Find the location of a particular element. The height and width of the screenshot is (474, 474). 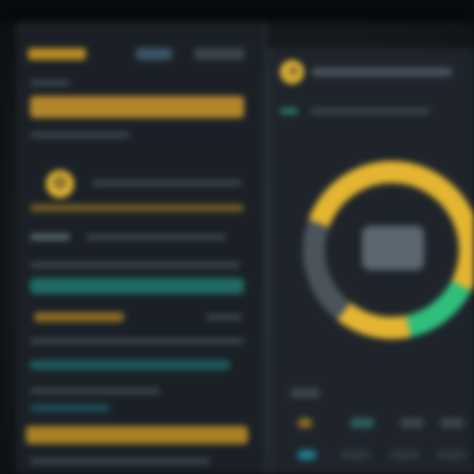

gauge-value-box is located at coordinates (393, 248).